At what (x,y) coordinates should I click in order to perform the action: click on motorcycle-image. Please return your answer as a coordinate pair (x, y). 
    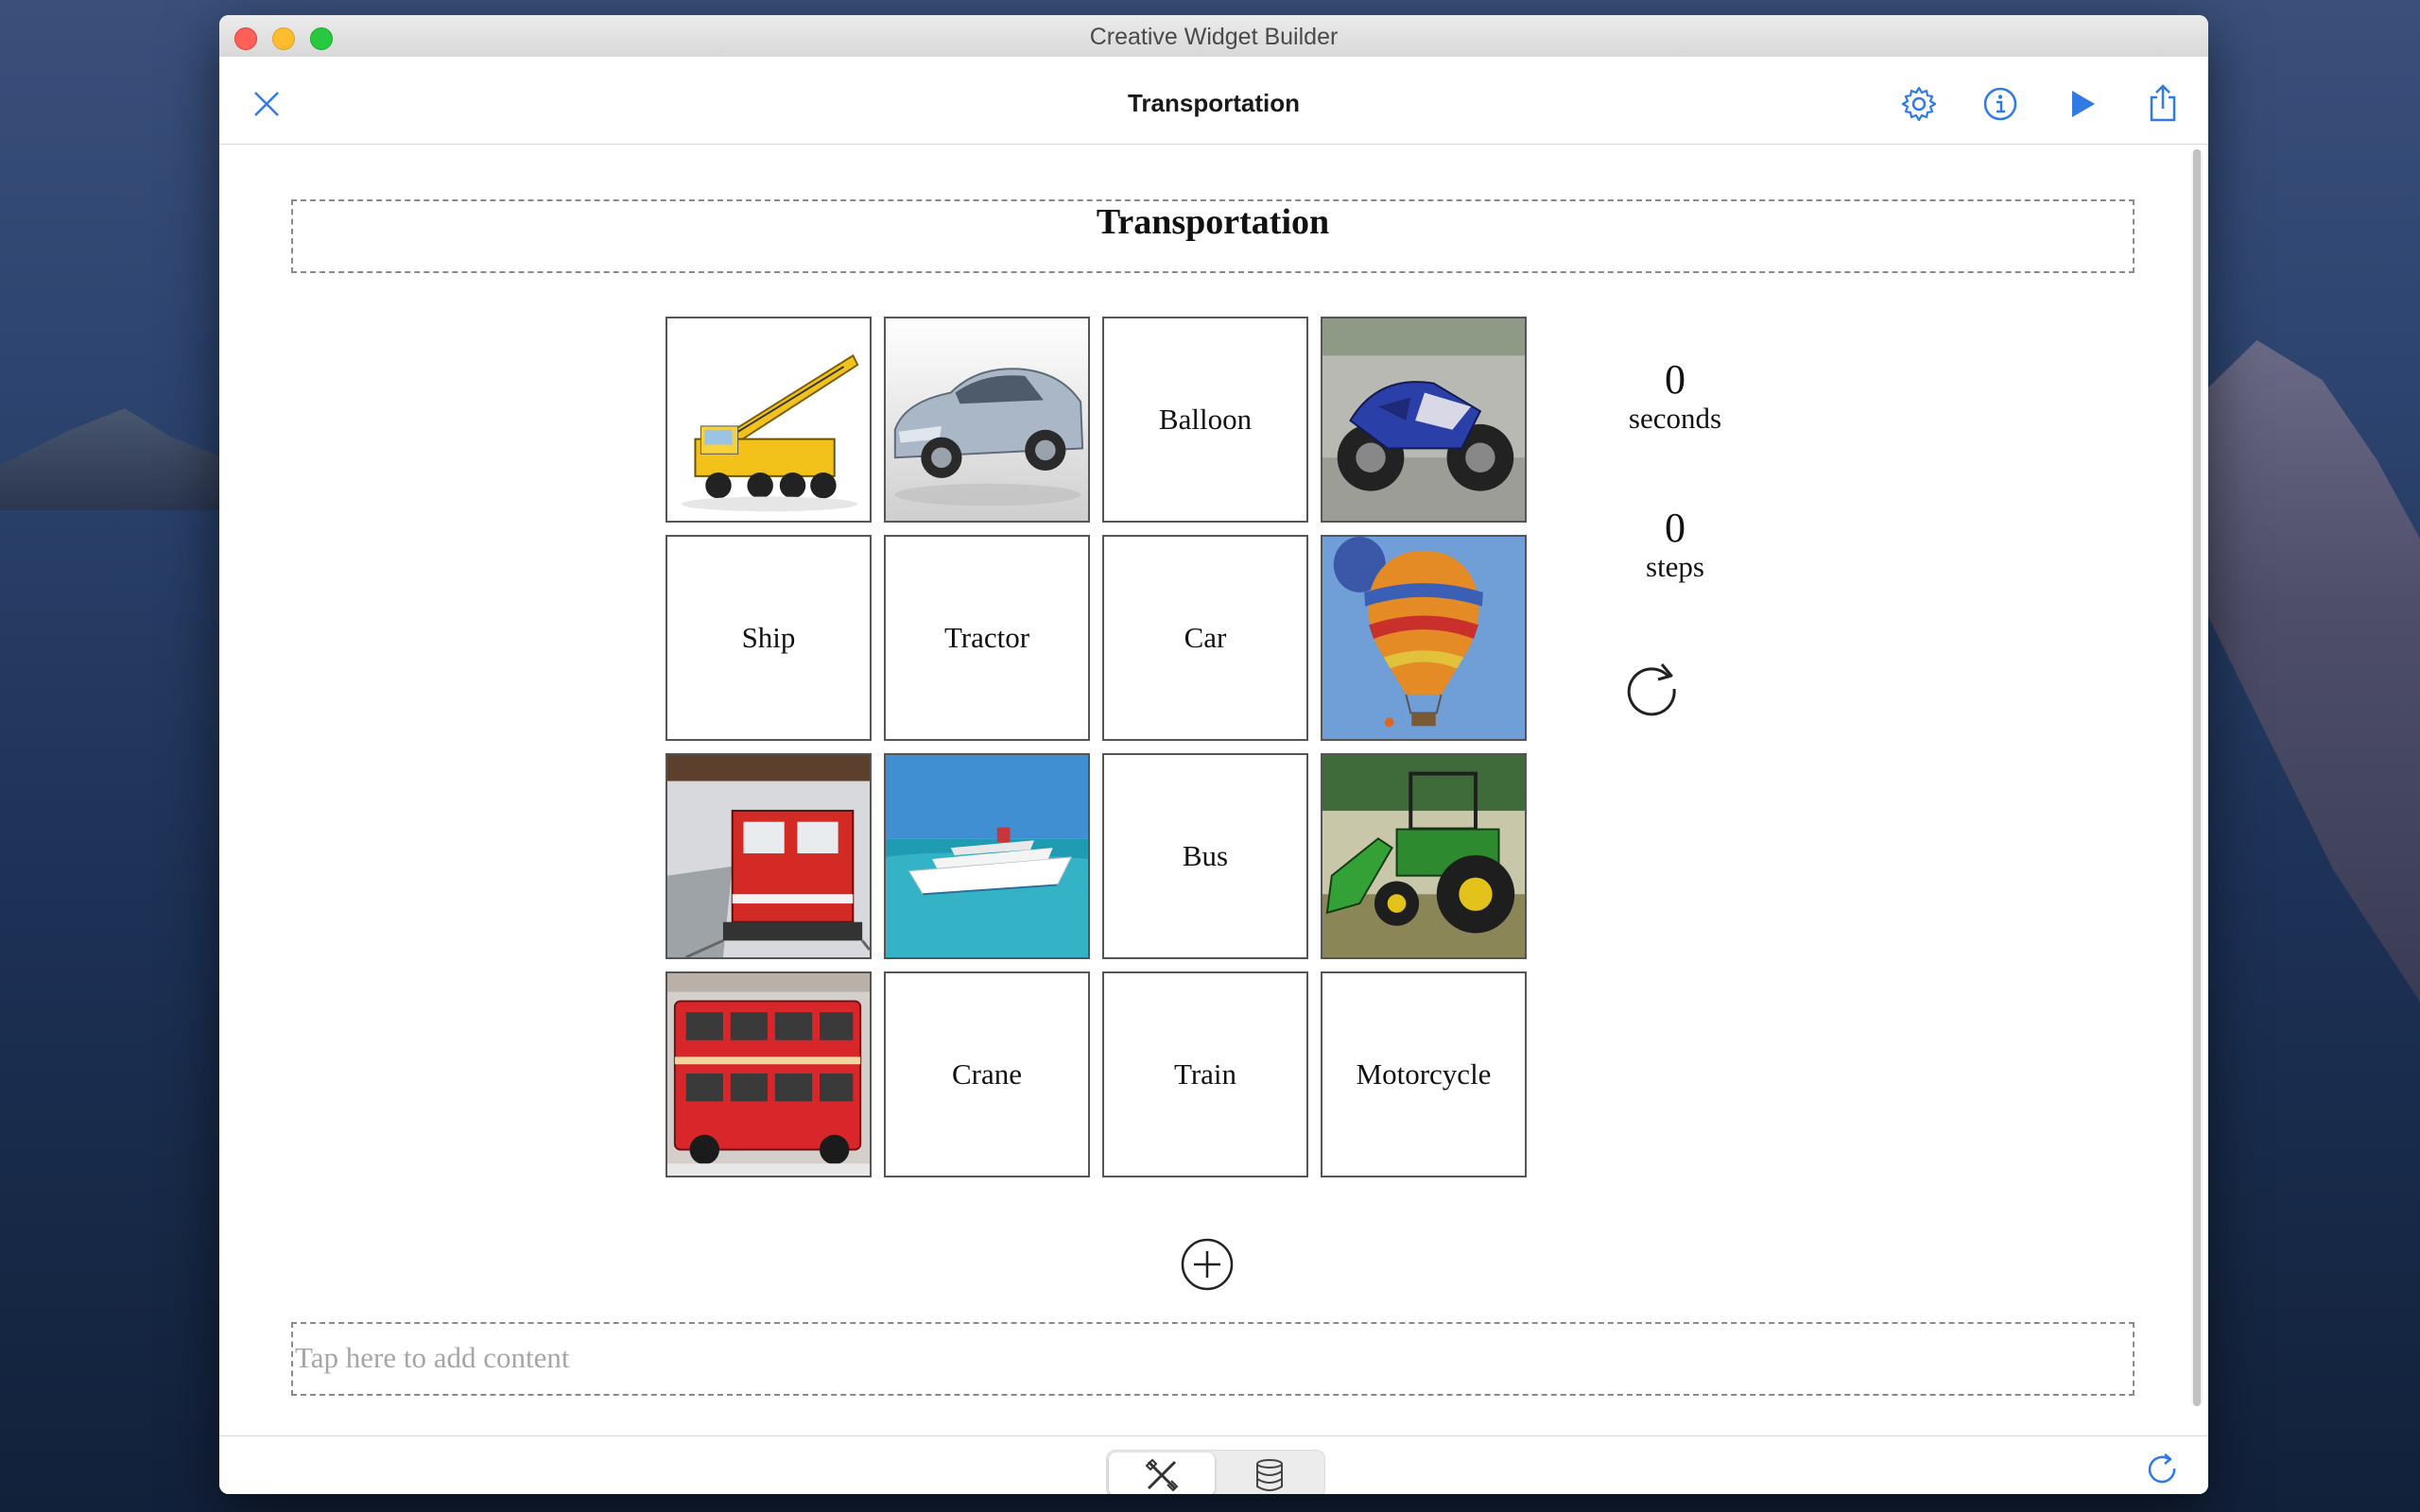
    Looking at the image, I should click on (1423, 419).